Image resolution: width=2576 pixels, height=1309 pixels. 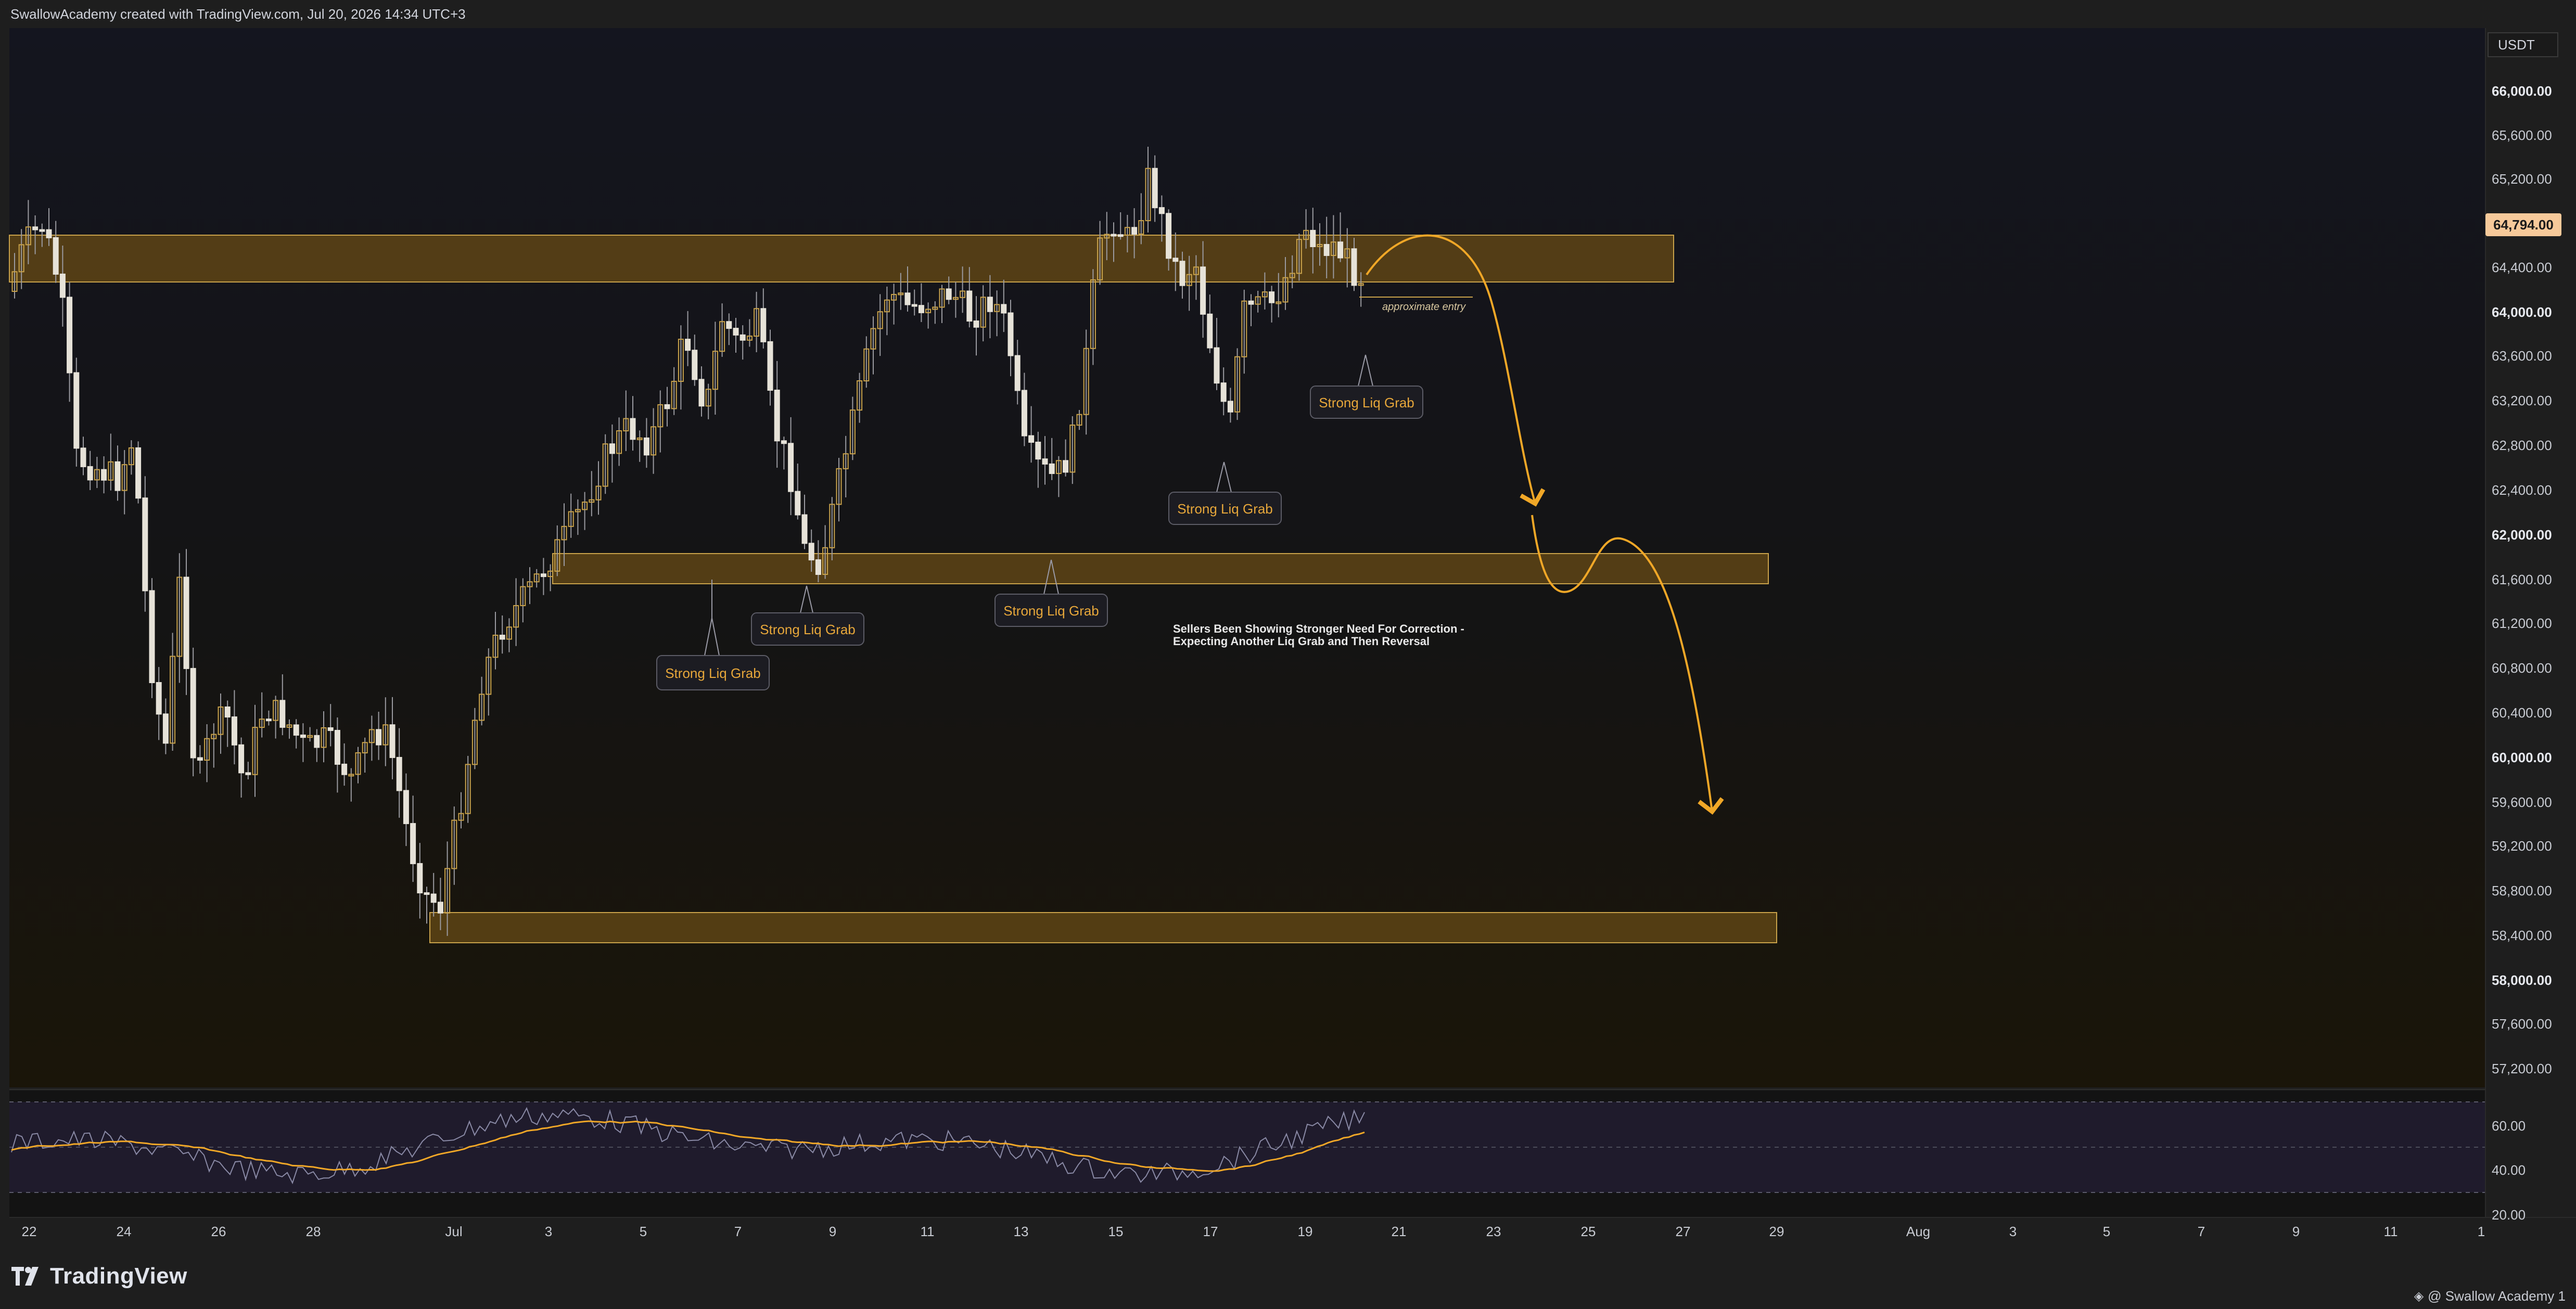 I want to click on liq-grab-label-3: Strong Liq Grab, so click(x=1051, y=611).